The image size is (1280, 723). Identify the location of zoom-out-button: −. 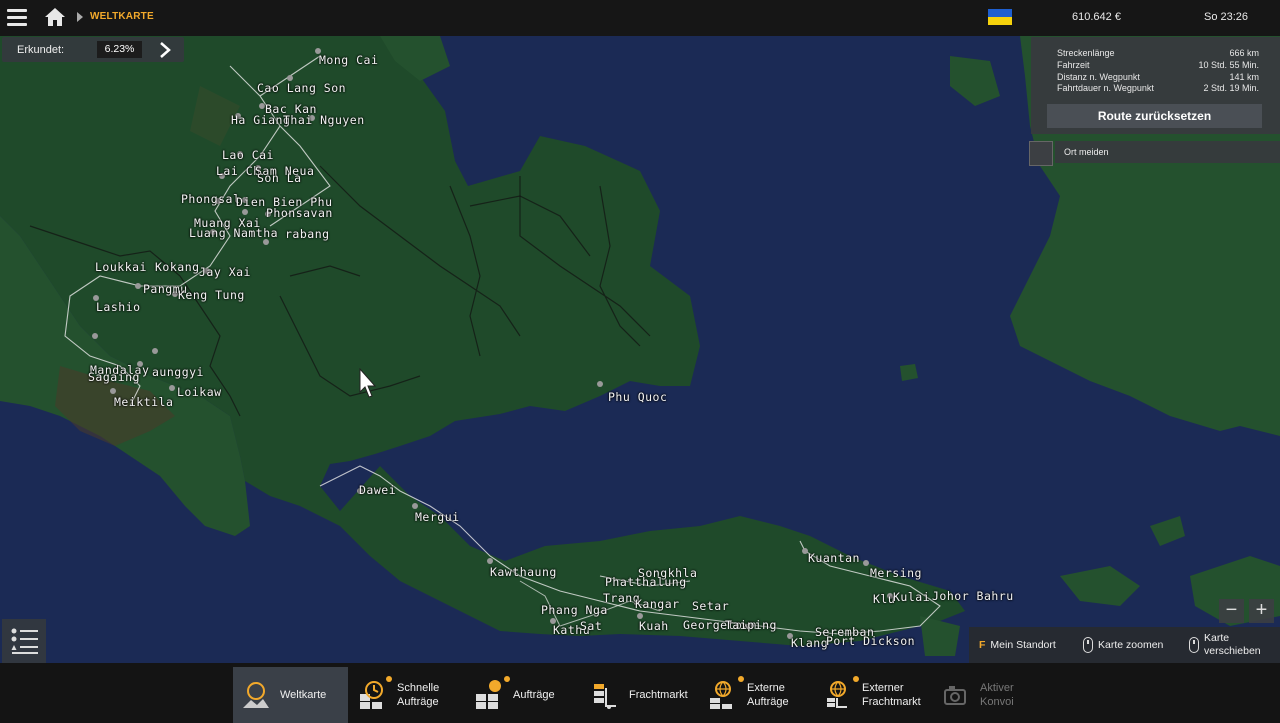
(1231, 611).